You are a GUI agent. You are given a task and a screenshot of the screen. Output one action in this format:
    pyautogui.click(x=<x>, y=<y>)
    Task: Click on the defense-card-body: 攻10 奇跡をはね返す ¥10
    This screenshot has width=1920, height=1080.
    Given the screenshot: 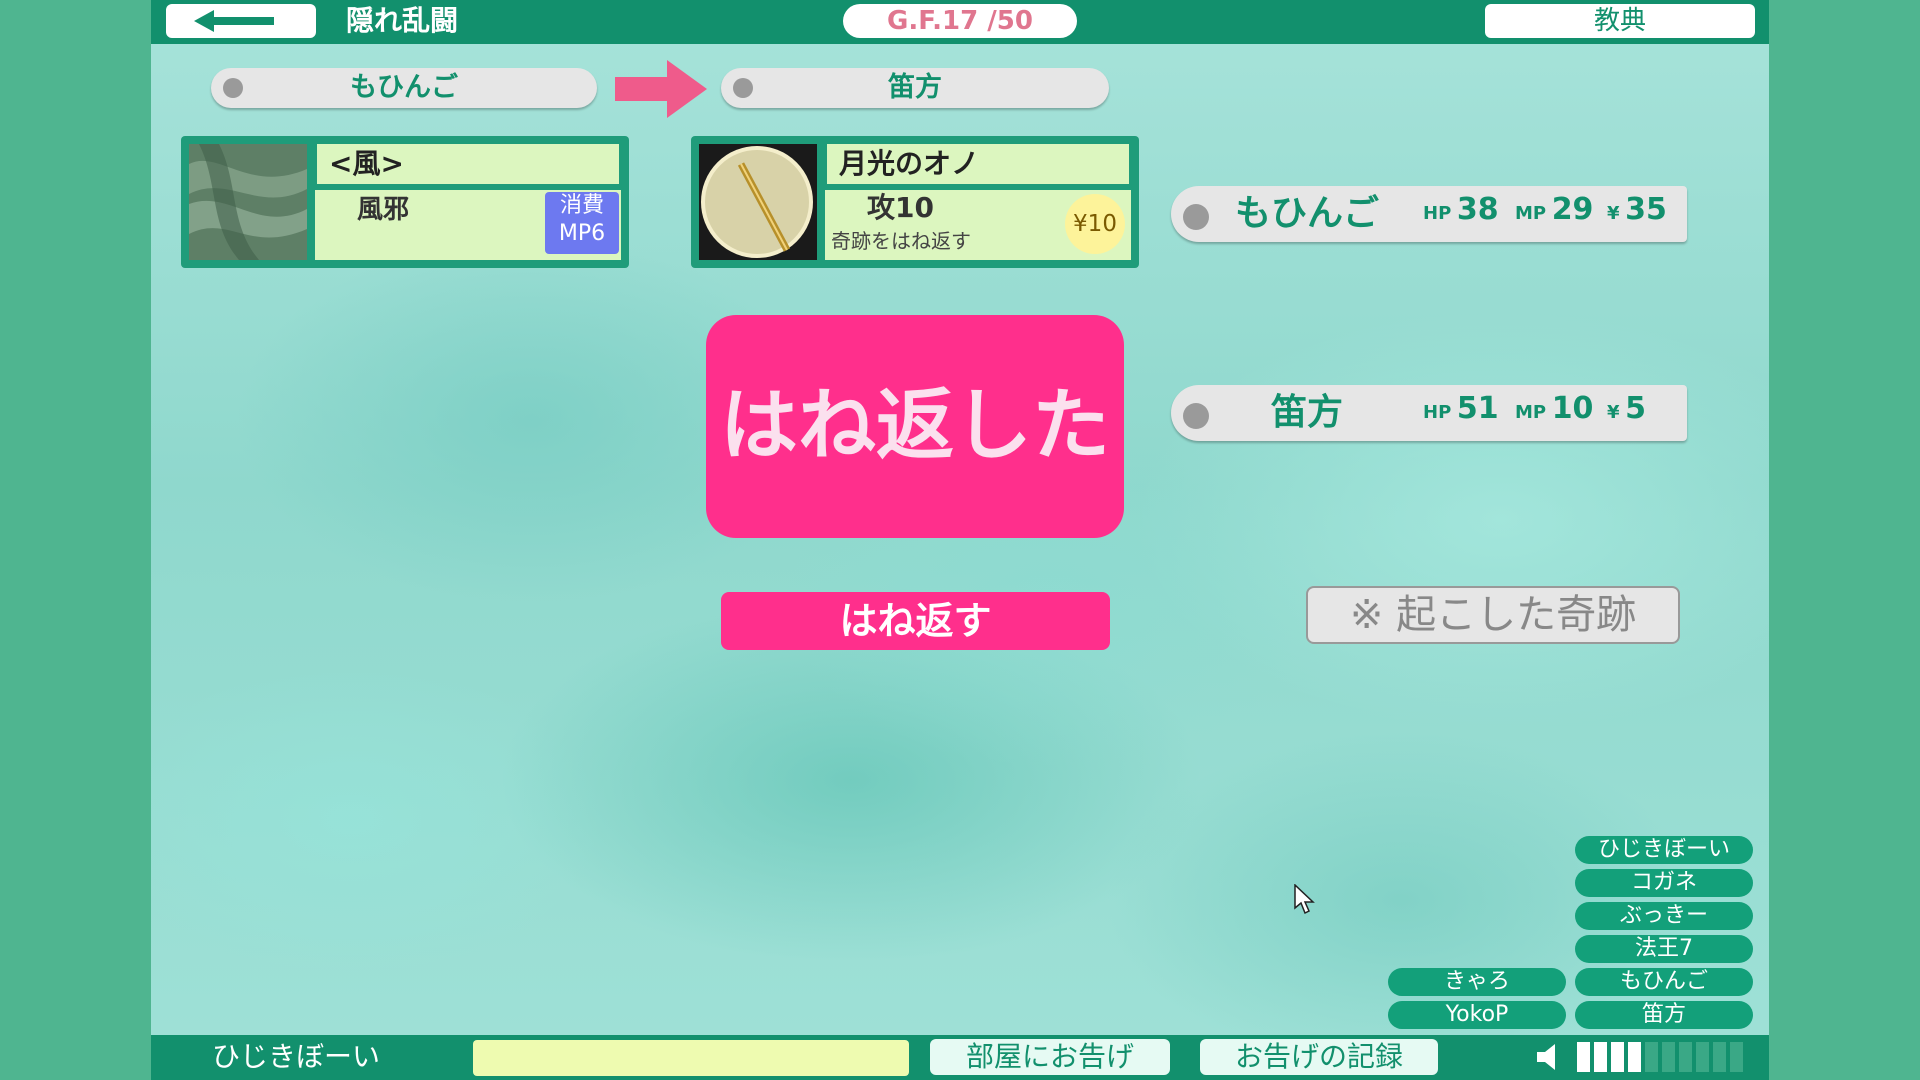 What is the action you would take?
    pyautogui.click(x=978, y=225)
    